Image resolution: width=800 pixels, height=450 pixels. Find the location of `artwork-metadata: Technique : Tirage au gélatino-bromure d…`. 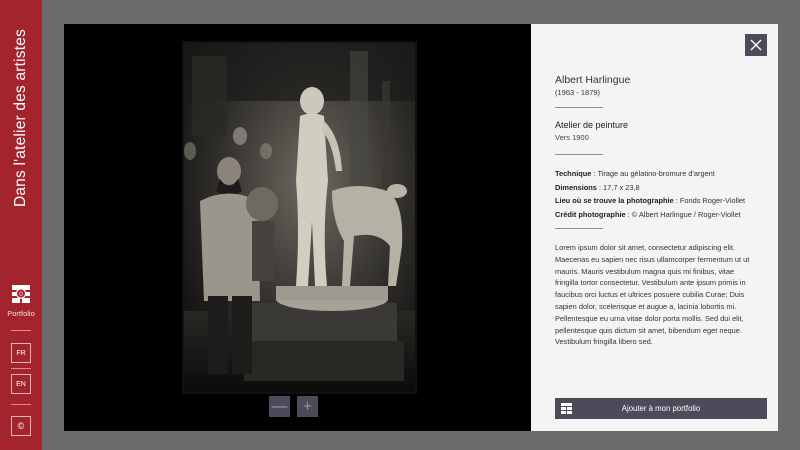

artwork-metadata: Technique : Tirage au gélatino-bromure d… is located at coordinates (662, 194).